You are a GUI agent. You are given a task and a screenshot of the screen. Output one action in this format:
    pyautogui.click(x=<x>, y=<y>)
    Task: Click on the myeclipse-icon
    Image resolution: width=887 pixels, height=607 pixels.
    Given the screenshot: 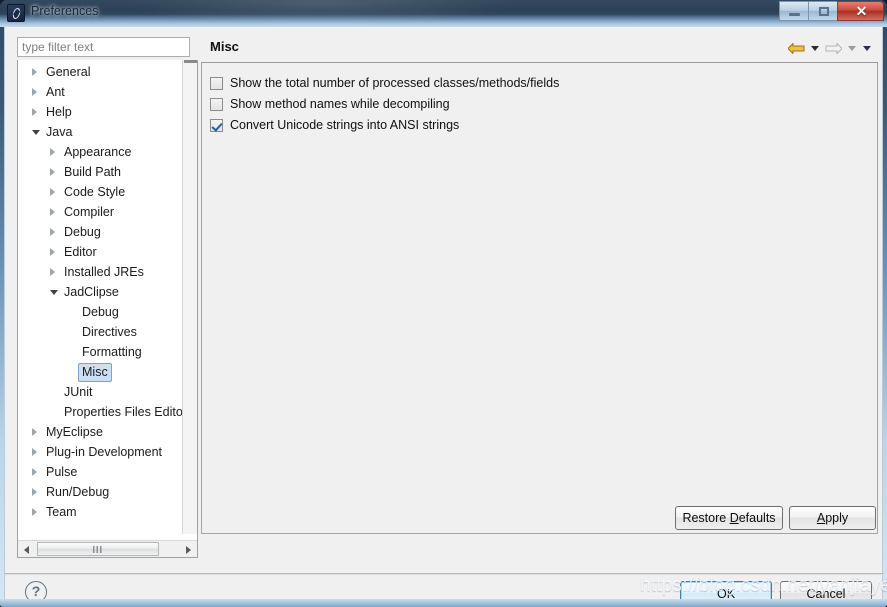 What is the action you would take?
    pyautogui.click(x=16, y=13)
    